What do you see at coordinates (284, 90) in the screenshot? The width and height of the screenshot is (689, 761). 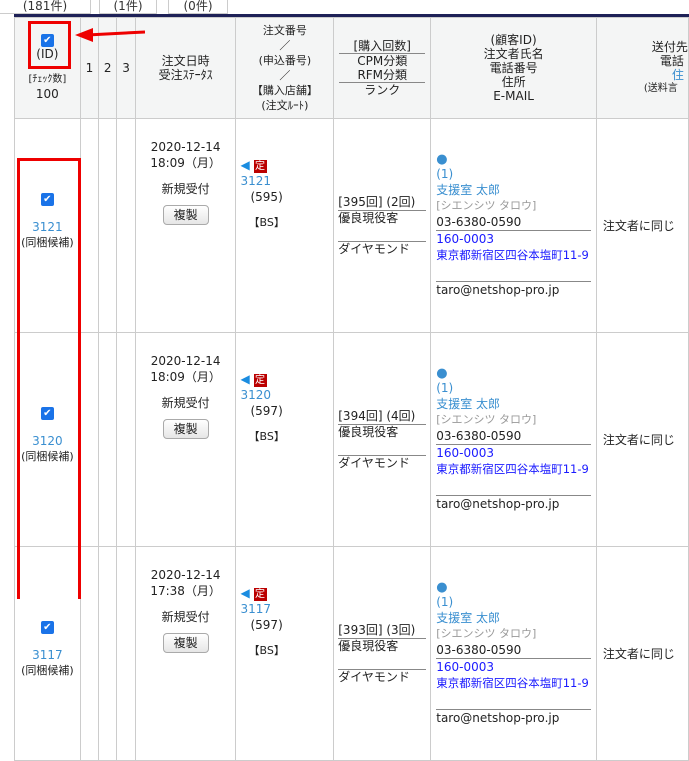 I see `header-text: 【購入店舗】` at bounding box center [284, 90].